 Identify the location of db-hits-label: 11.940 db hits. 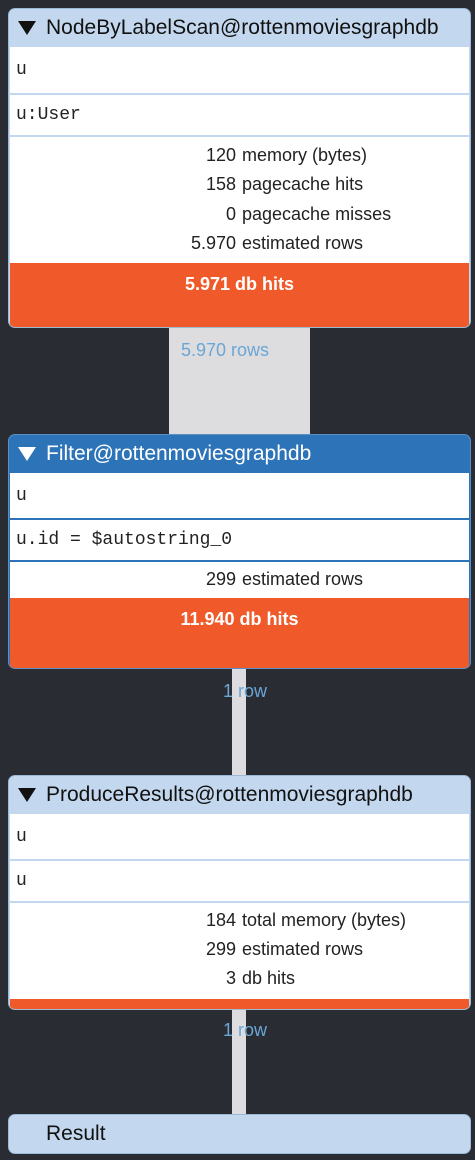
(239, 619).